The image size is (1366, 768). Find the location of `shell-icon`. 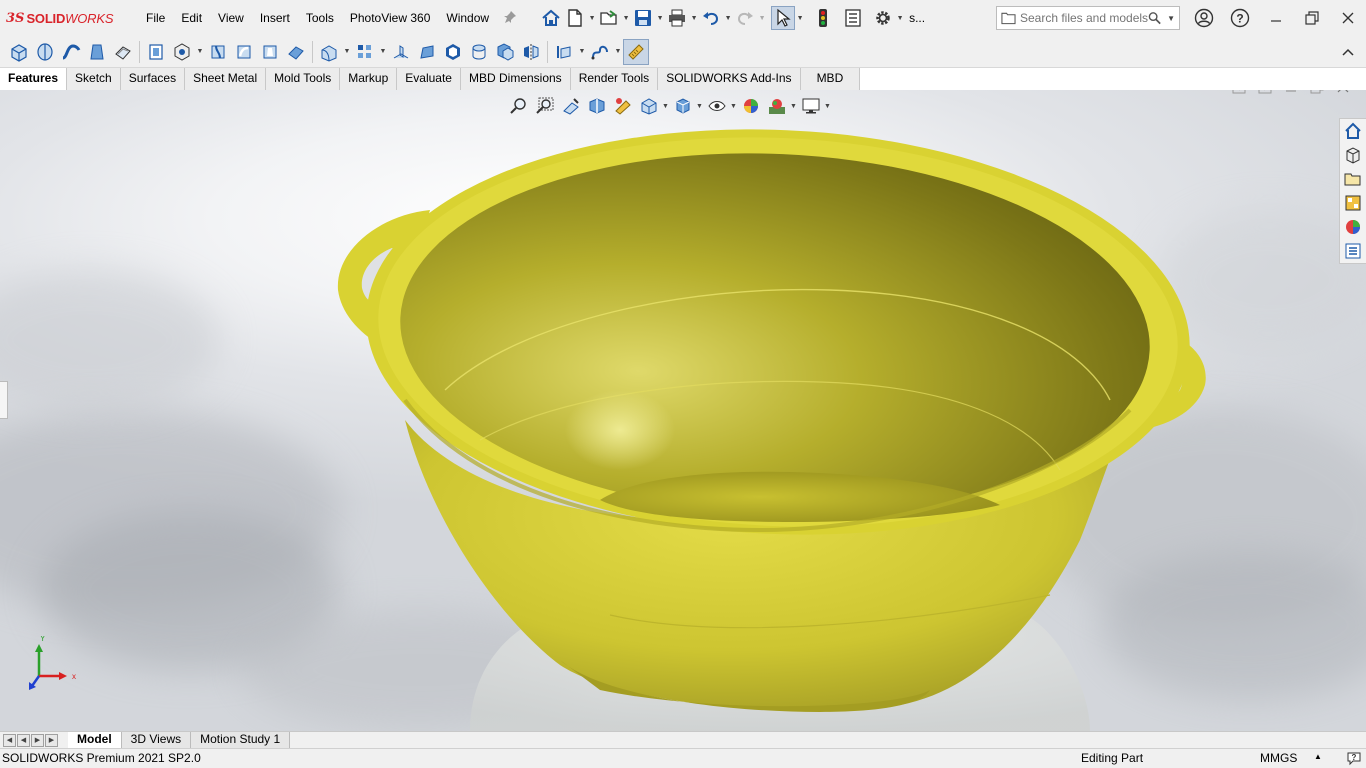

shell-icon is located at coordinates (453, 52).